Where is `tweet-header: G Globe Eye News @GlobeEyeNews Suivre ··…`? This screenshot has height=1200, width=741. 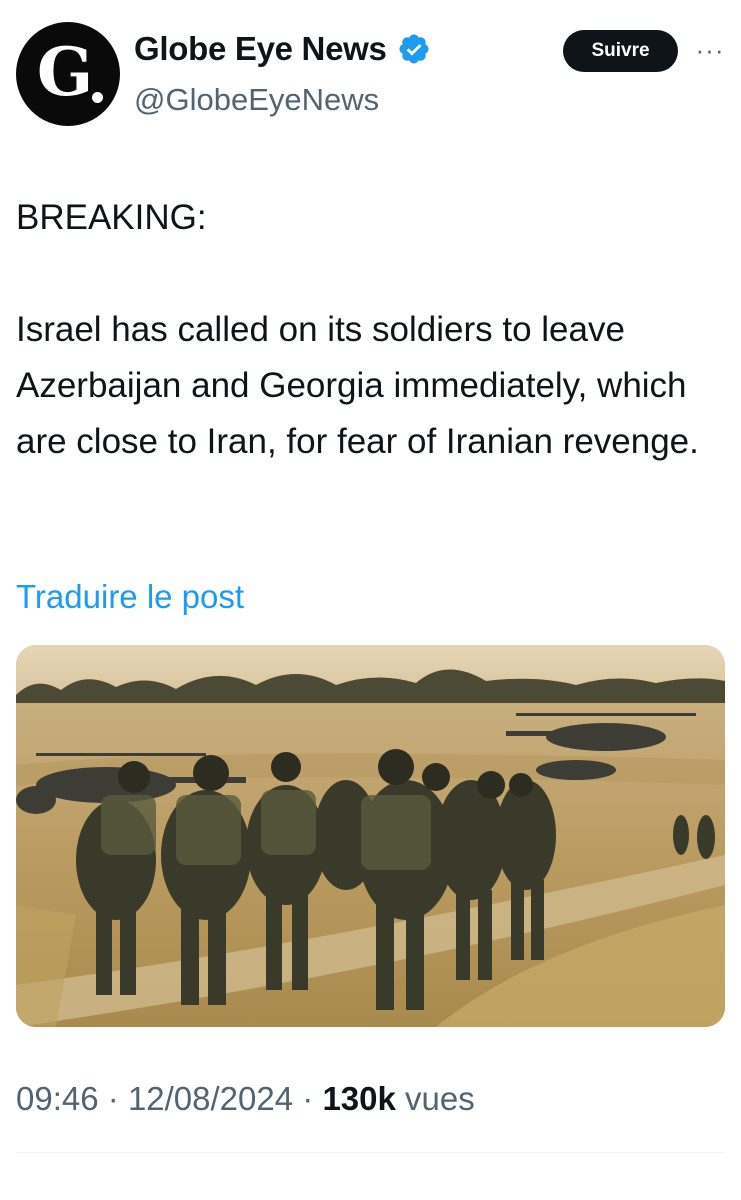 tweet-header: G Globe Eye News @GlobeEyeNews Suivre ··… is located at coordinates (370, 75).